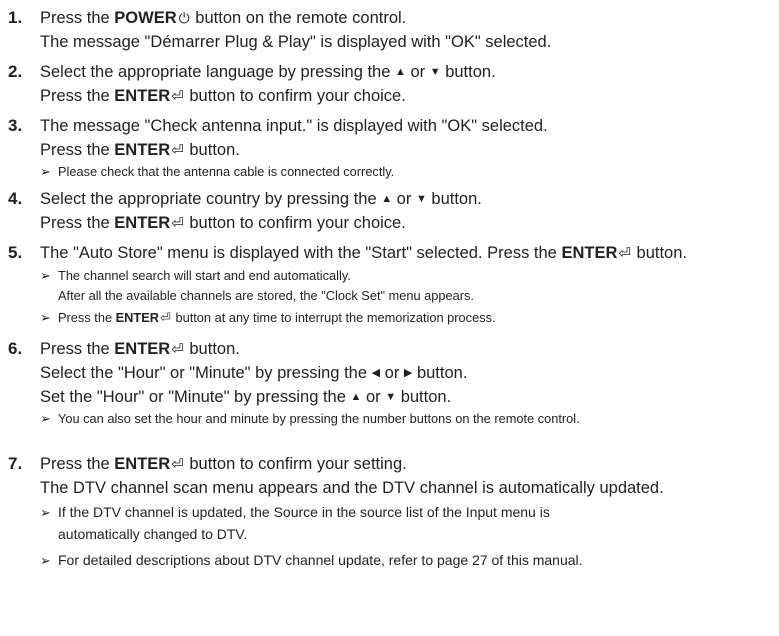 The height and width of the screenshot is (636, 779). Describe the element at coordinates (15, 125) in the screenshot. I see `step-number: 3.` at that location.